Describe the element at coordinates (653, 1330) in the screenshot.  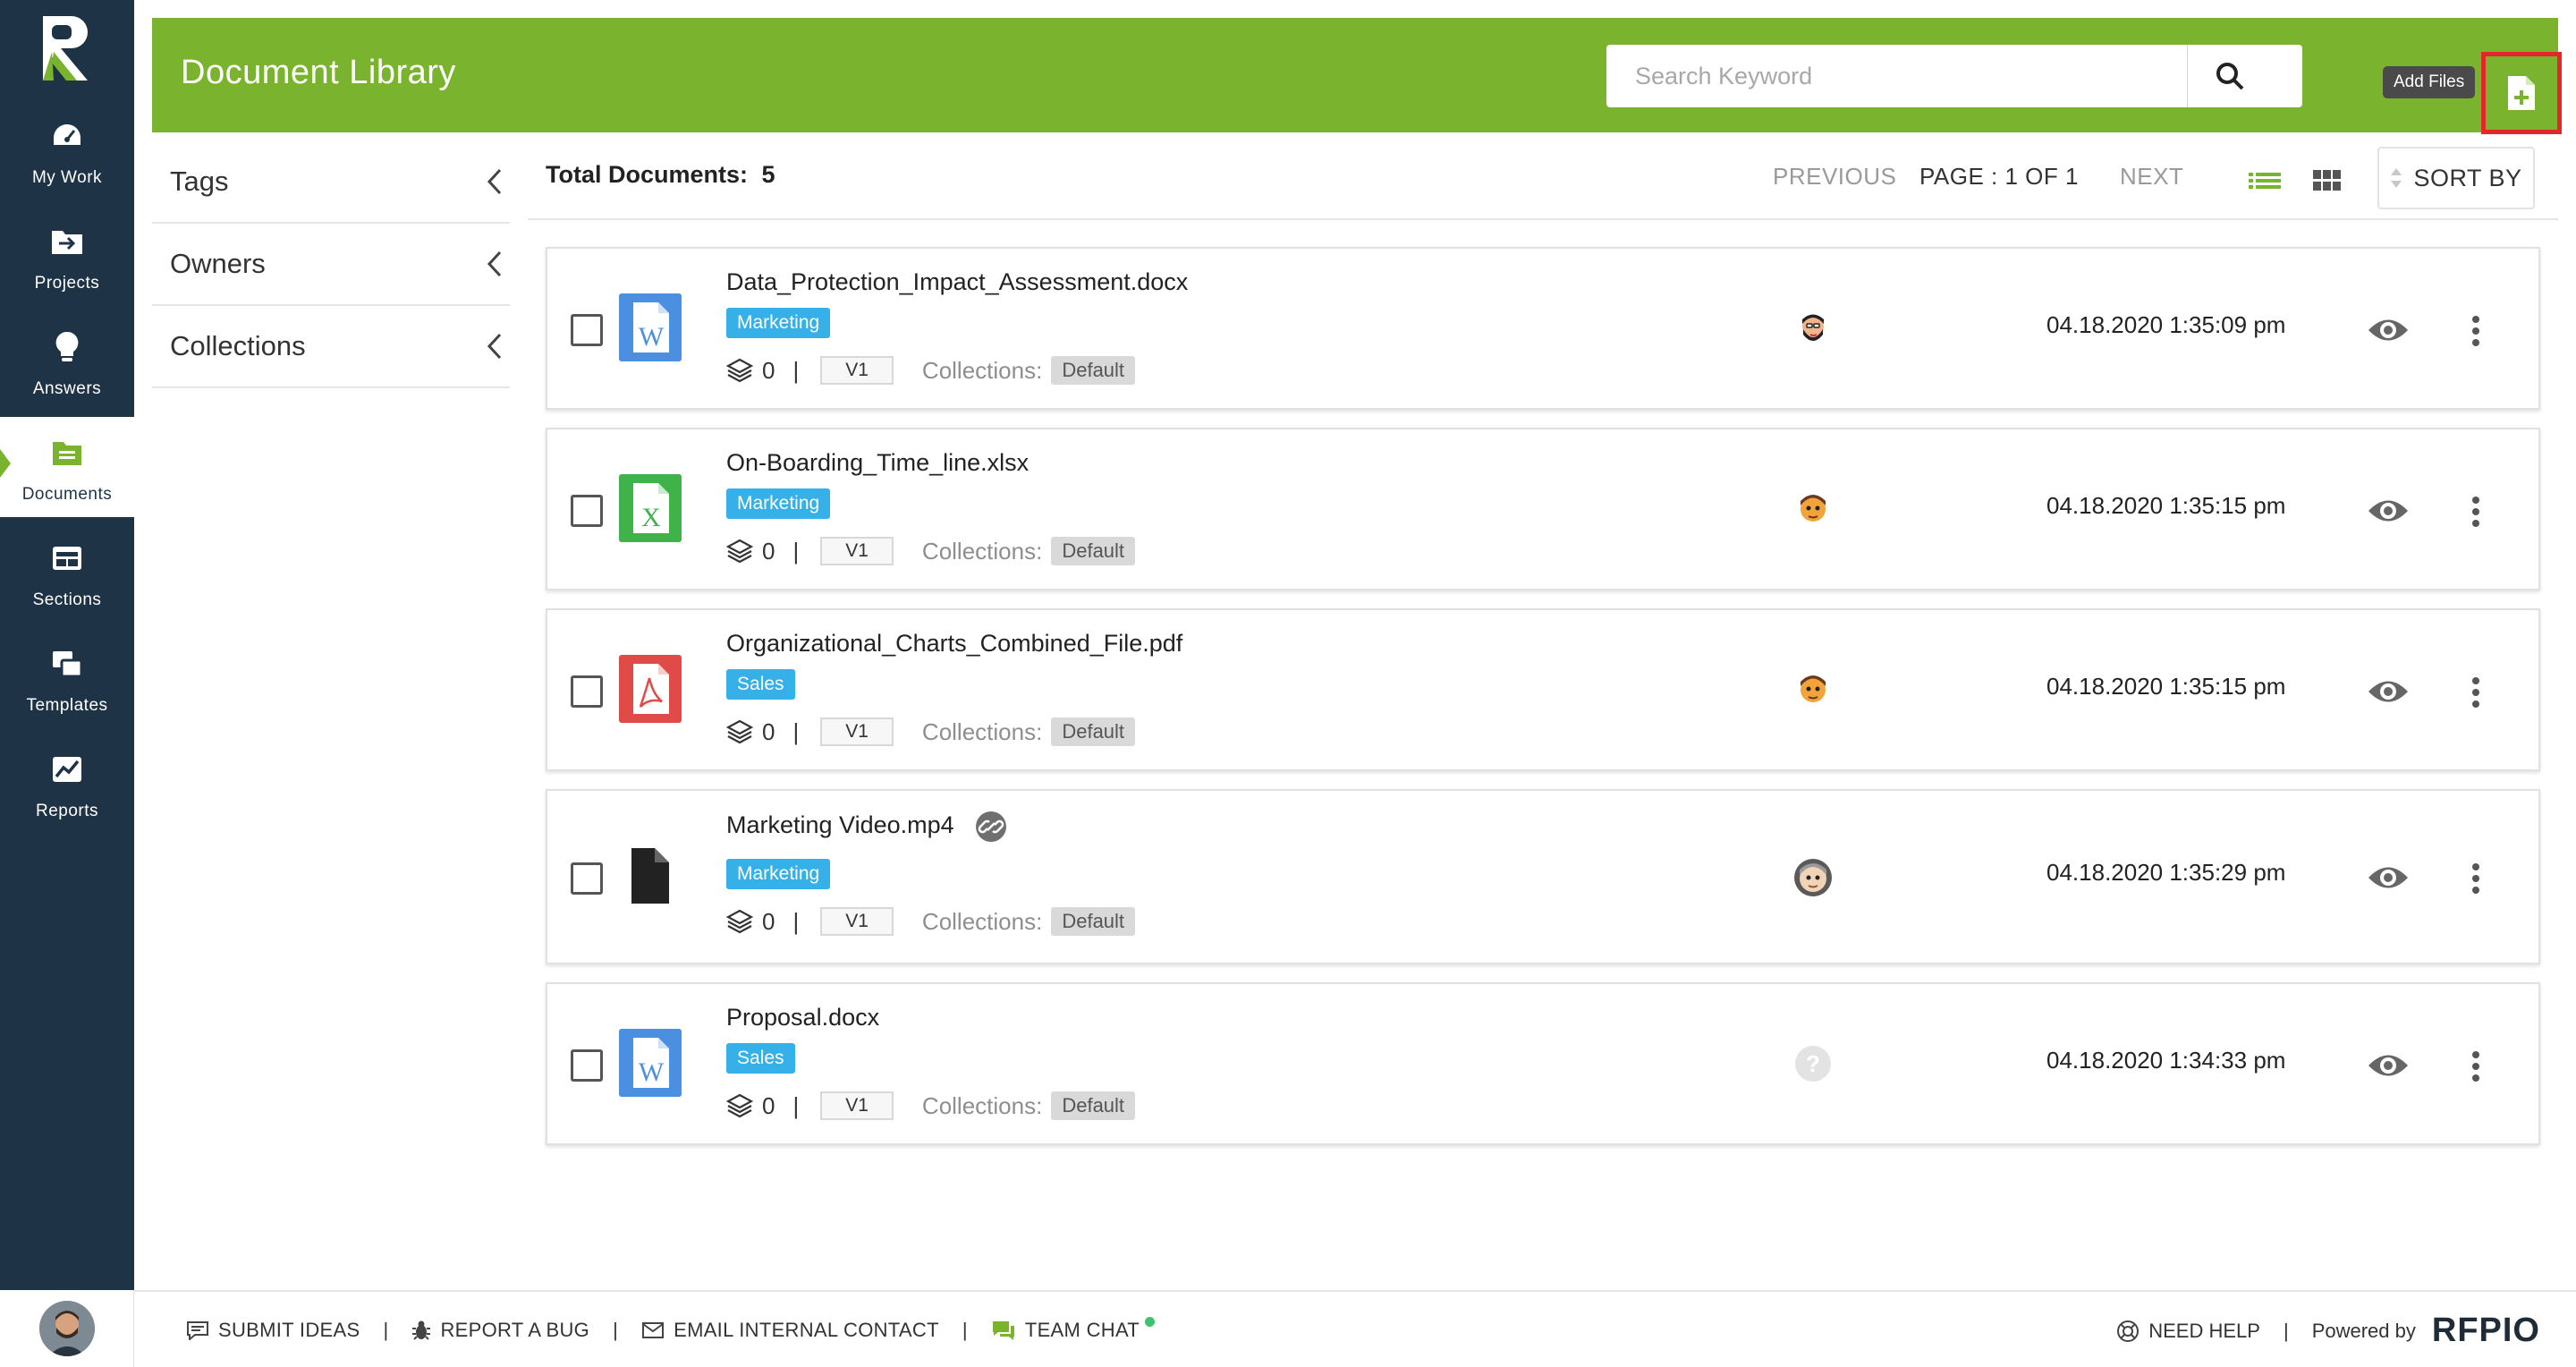
I see `mail-icon` at that location.